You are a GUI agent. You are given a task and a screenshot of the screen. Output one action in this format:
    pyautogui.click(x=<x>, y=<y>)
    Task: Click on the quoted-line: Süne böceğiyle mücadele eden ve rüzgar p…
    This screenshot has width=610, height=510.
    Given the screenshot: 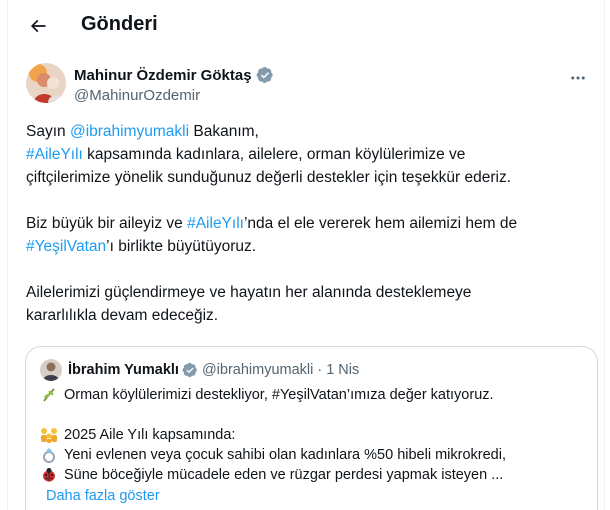 What is the action you would take?
    pyautogui.click(x=312, y=475)
    